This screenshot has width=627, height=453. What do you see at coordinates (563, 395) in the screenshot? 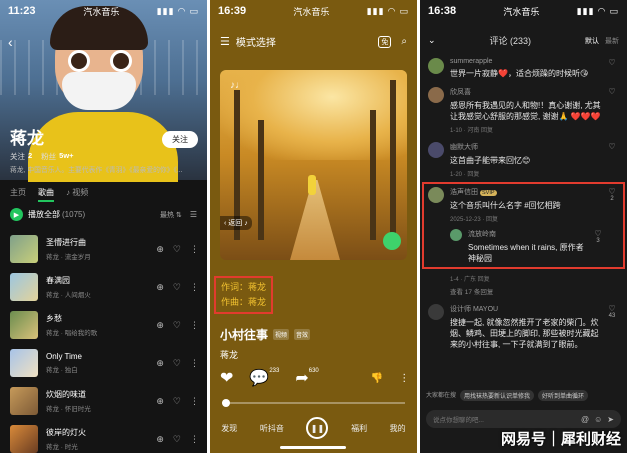
I see `suggest-chip: 好听到单曲循环` at bounding box center [563, 395].